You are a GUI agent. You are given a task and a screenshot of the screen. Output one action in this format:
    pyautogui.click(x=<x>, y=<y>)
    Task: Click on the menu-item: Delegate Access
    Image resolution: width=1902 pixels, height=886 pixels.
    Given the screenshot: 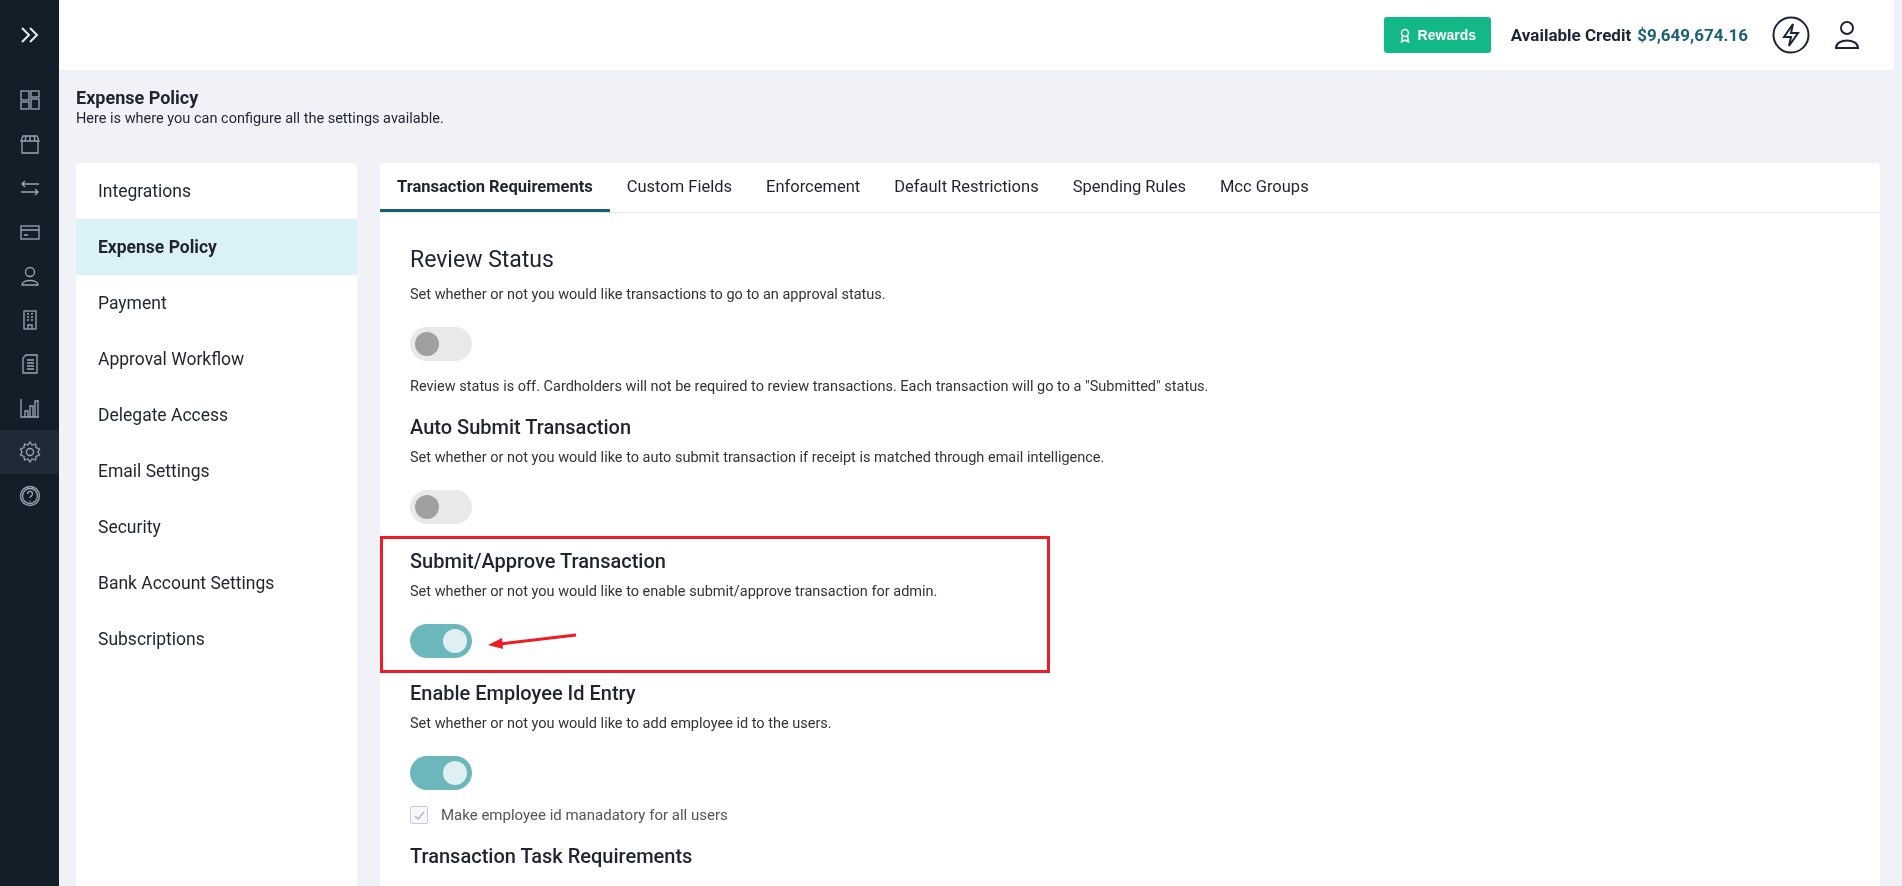 What is the action you would take?
    pyautogui.click(x=216, y=415)
    